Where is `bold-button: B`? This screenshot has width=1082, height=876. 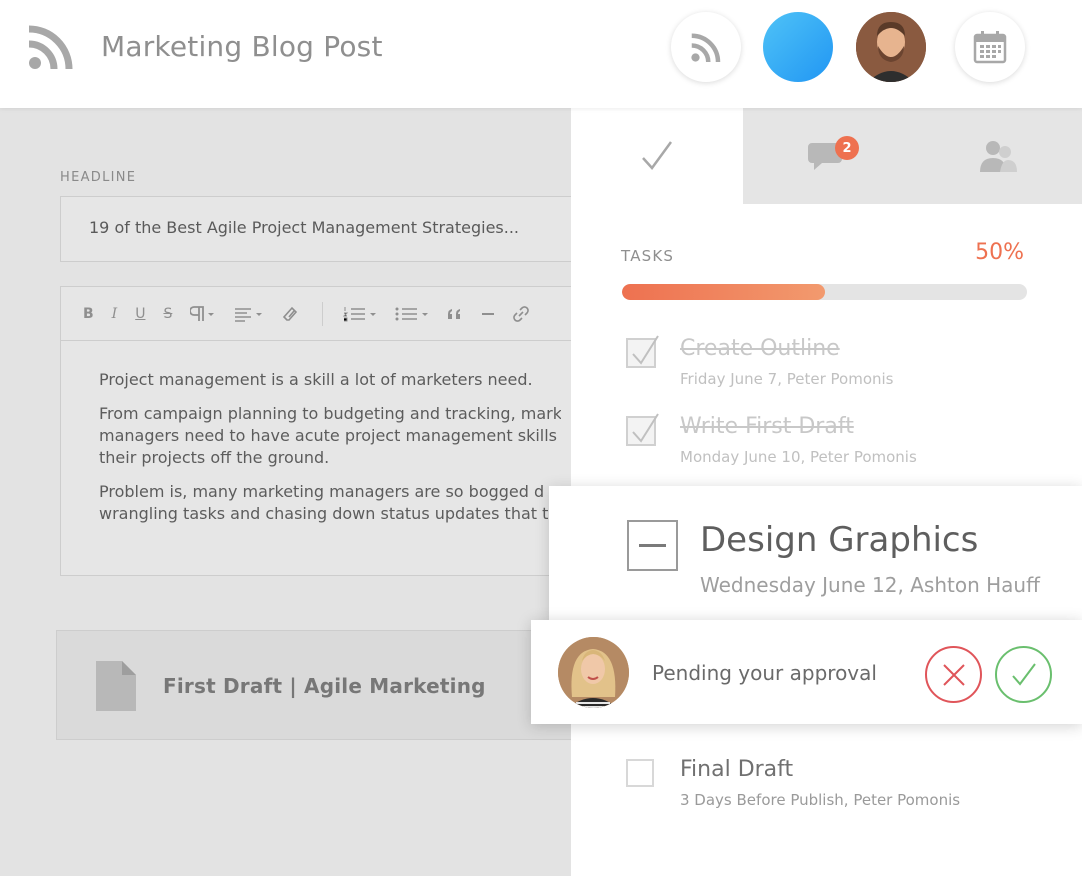
bold-button: B is located at coordinates (88, 314).